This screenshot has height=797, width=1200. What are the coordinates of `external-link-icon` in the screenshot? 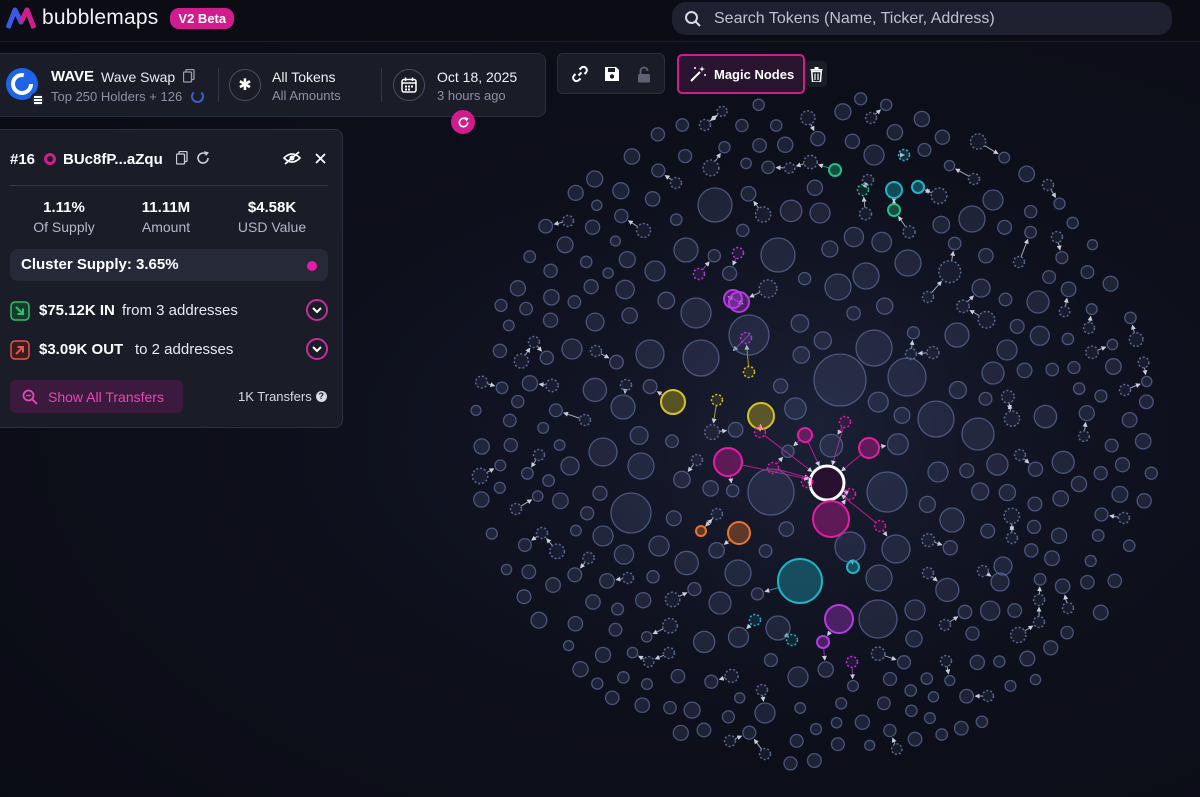 It's located at (203, 158).